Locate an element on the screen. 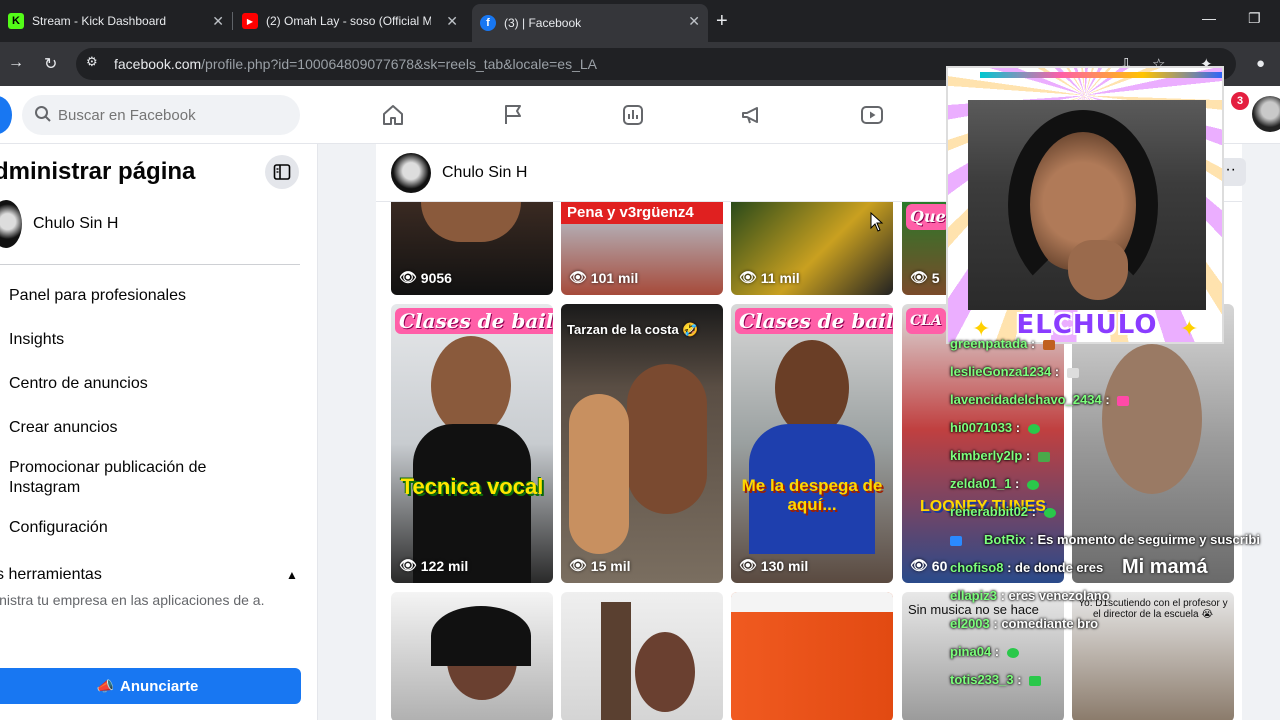 The height and width of the screenshot is (720, 1280). sidebar-section-tools: s herramientas is located at coordinates (51, 575).